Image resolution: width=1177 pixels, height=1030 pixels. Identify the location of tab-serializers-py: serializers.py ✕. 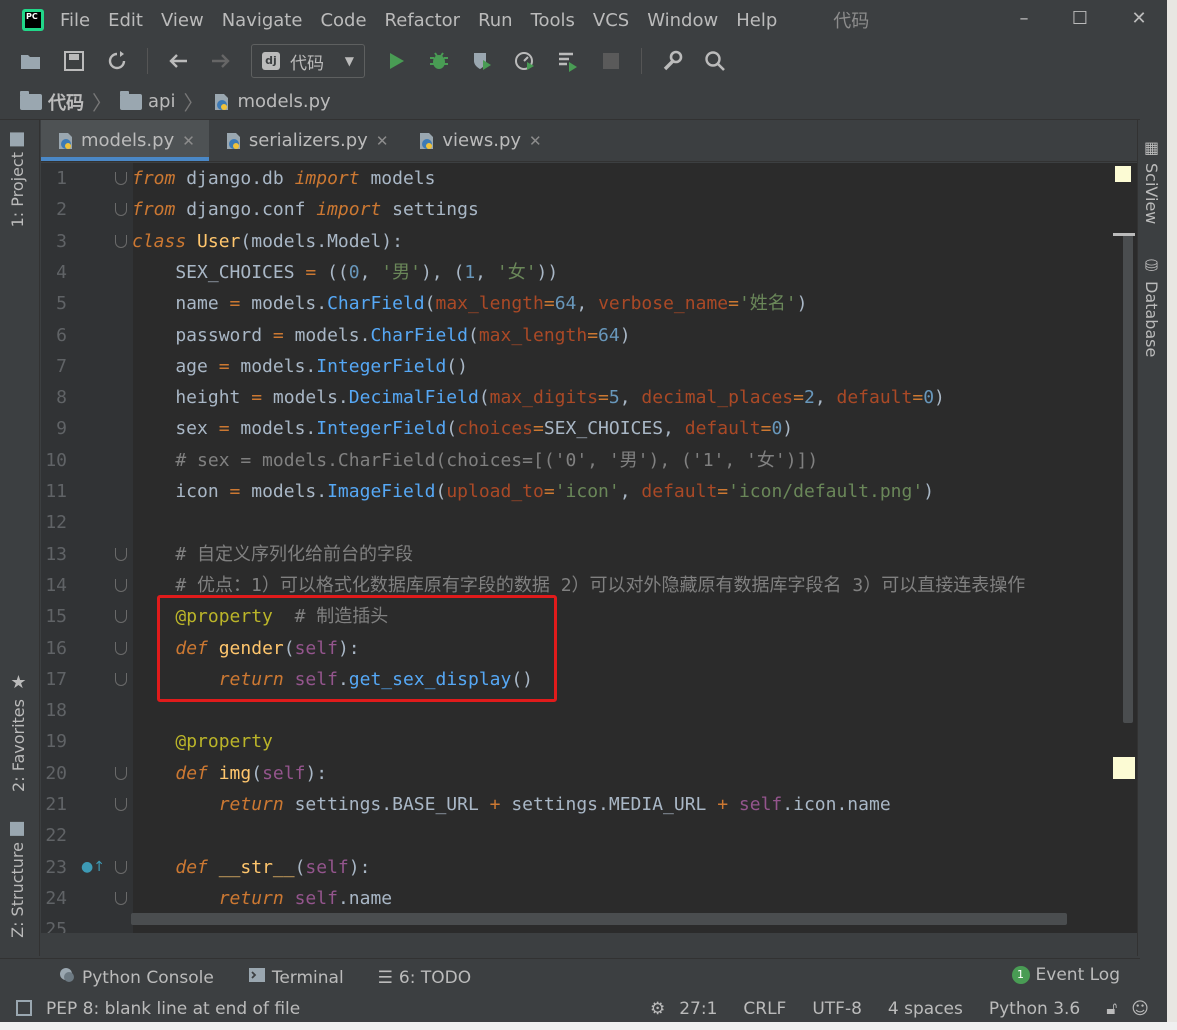
(306, 140).